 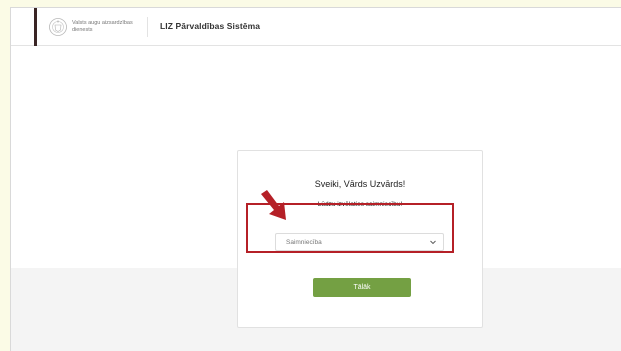 I want to click on organization-name: Valsts augu aizsardzības dienests, so click(x=102, y=26).